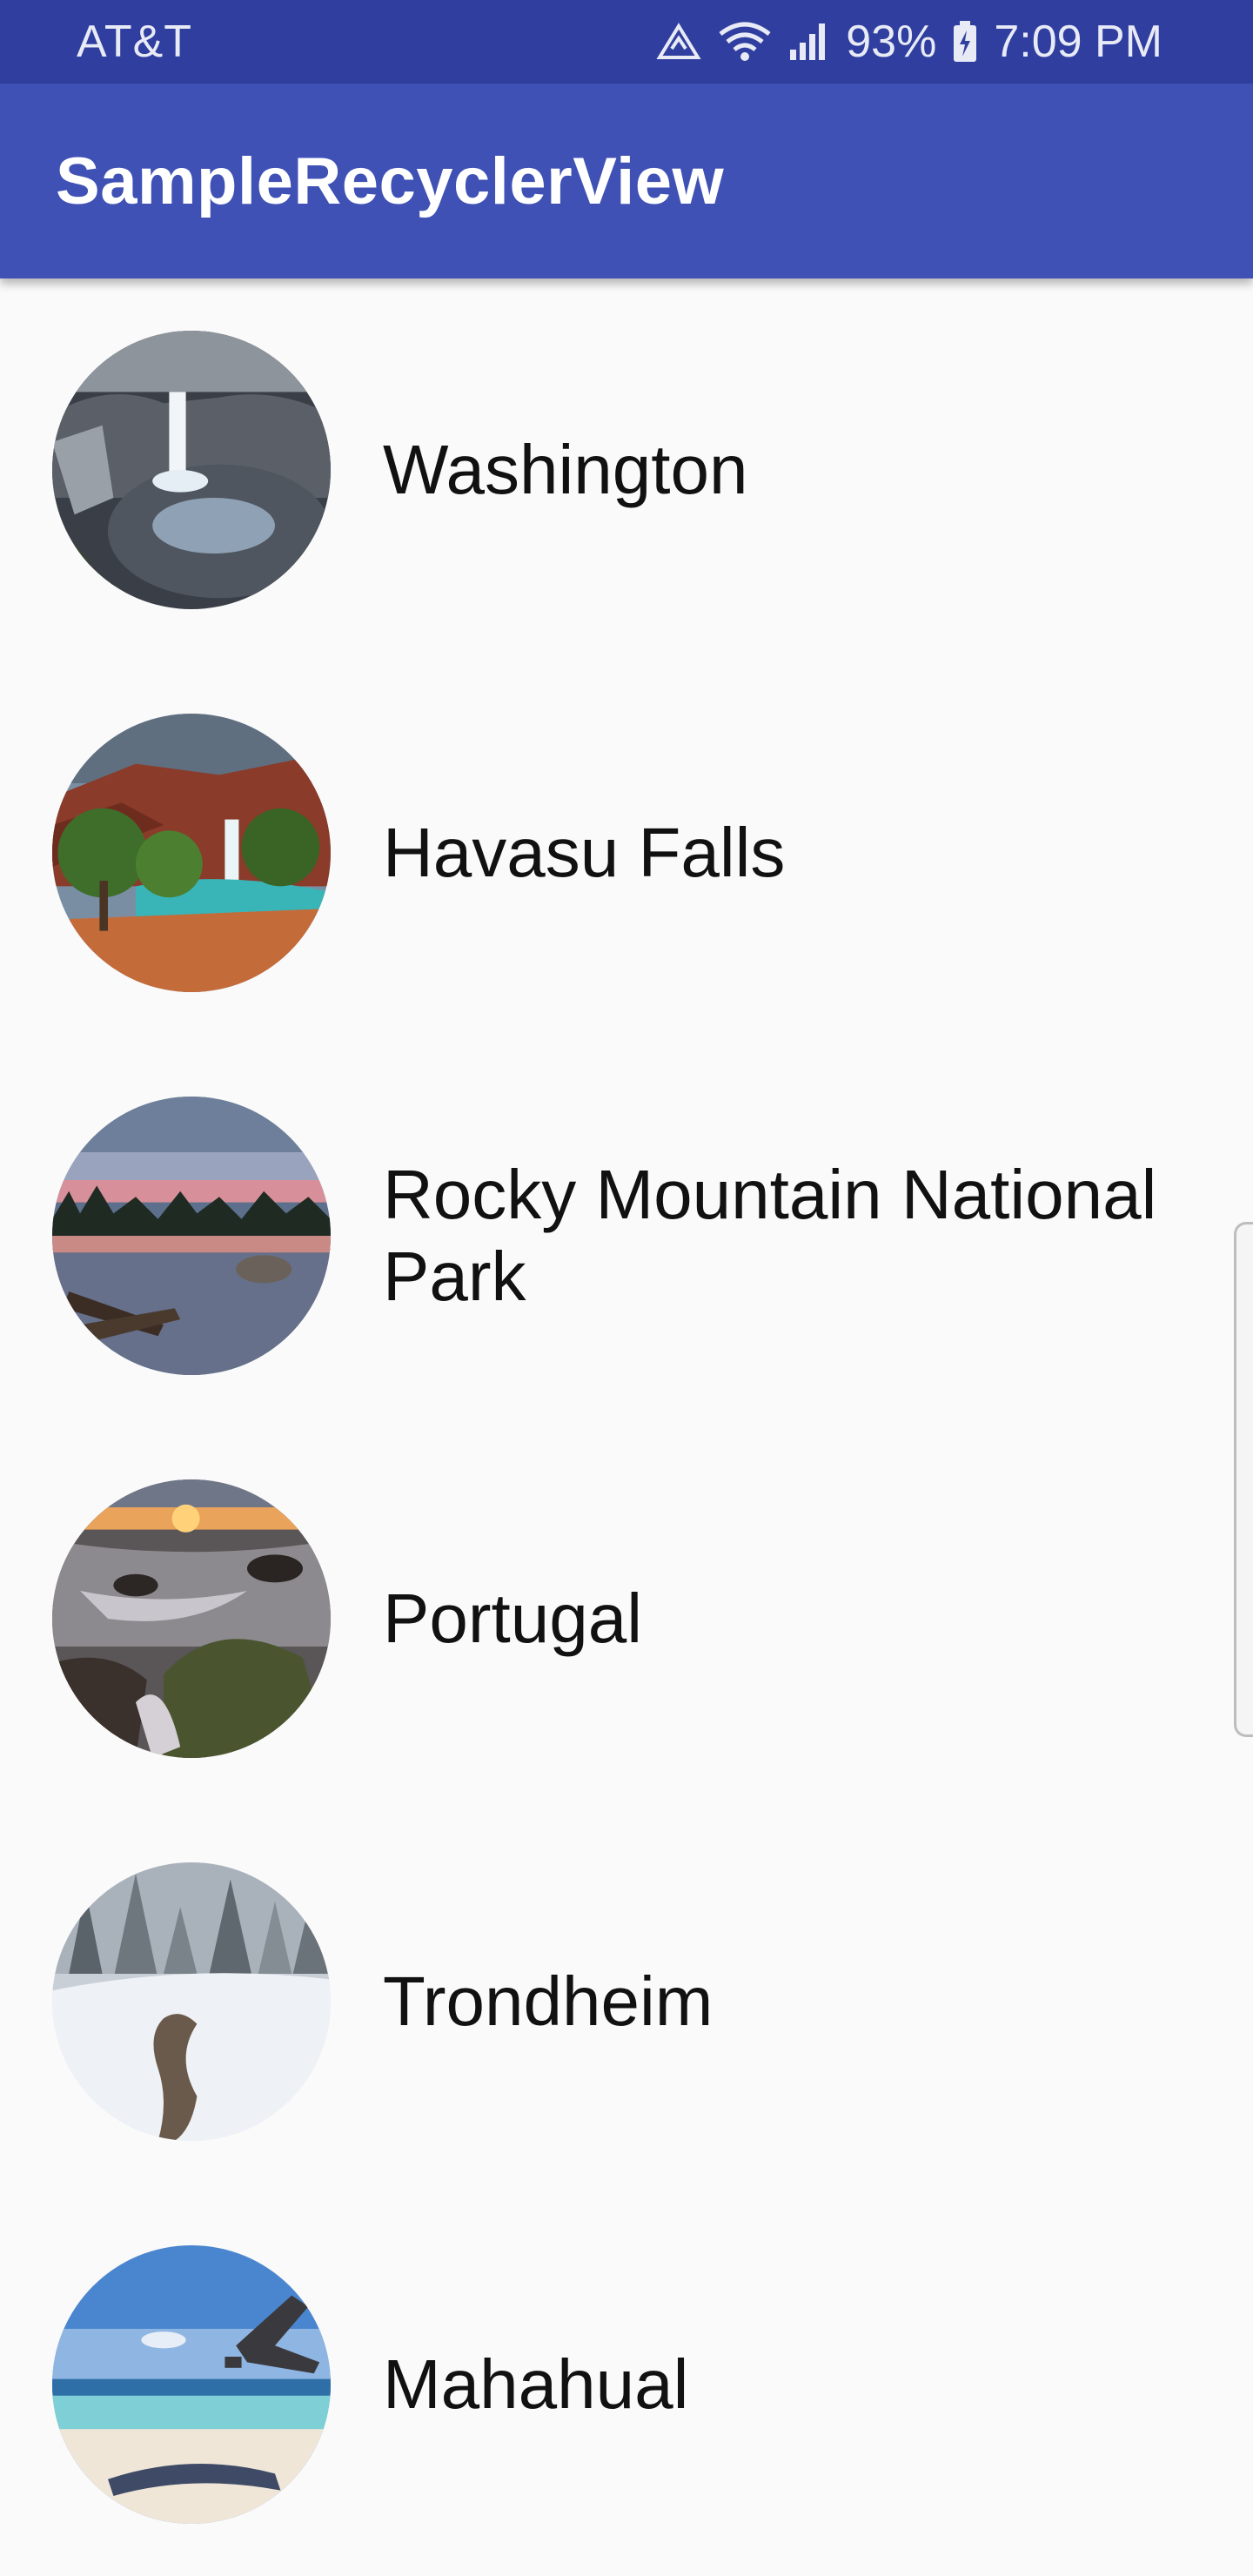 Image resolution: width=1253 pixels, height=2576 pixels. I want to click on list-item: Trondheim, so click(626, 2001).